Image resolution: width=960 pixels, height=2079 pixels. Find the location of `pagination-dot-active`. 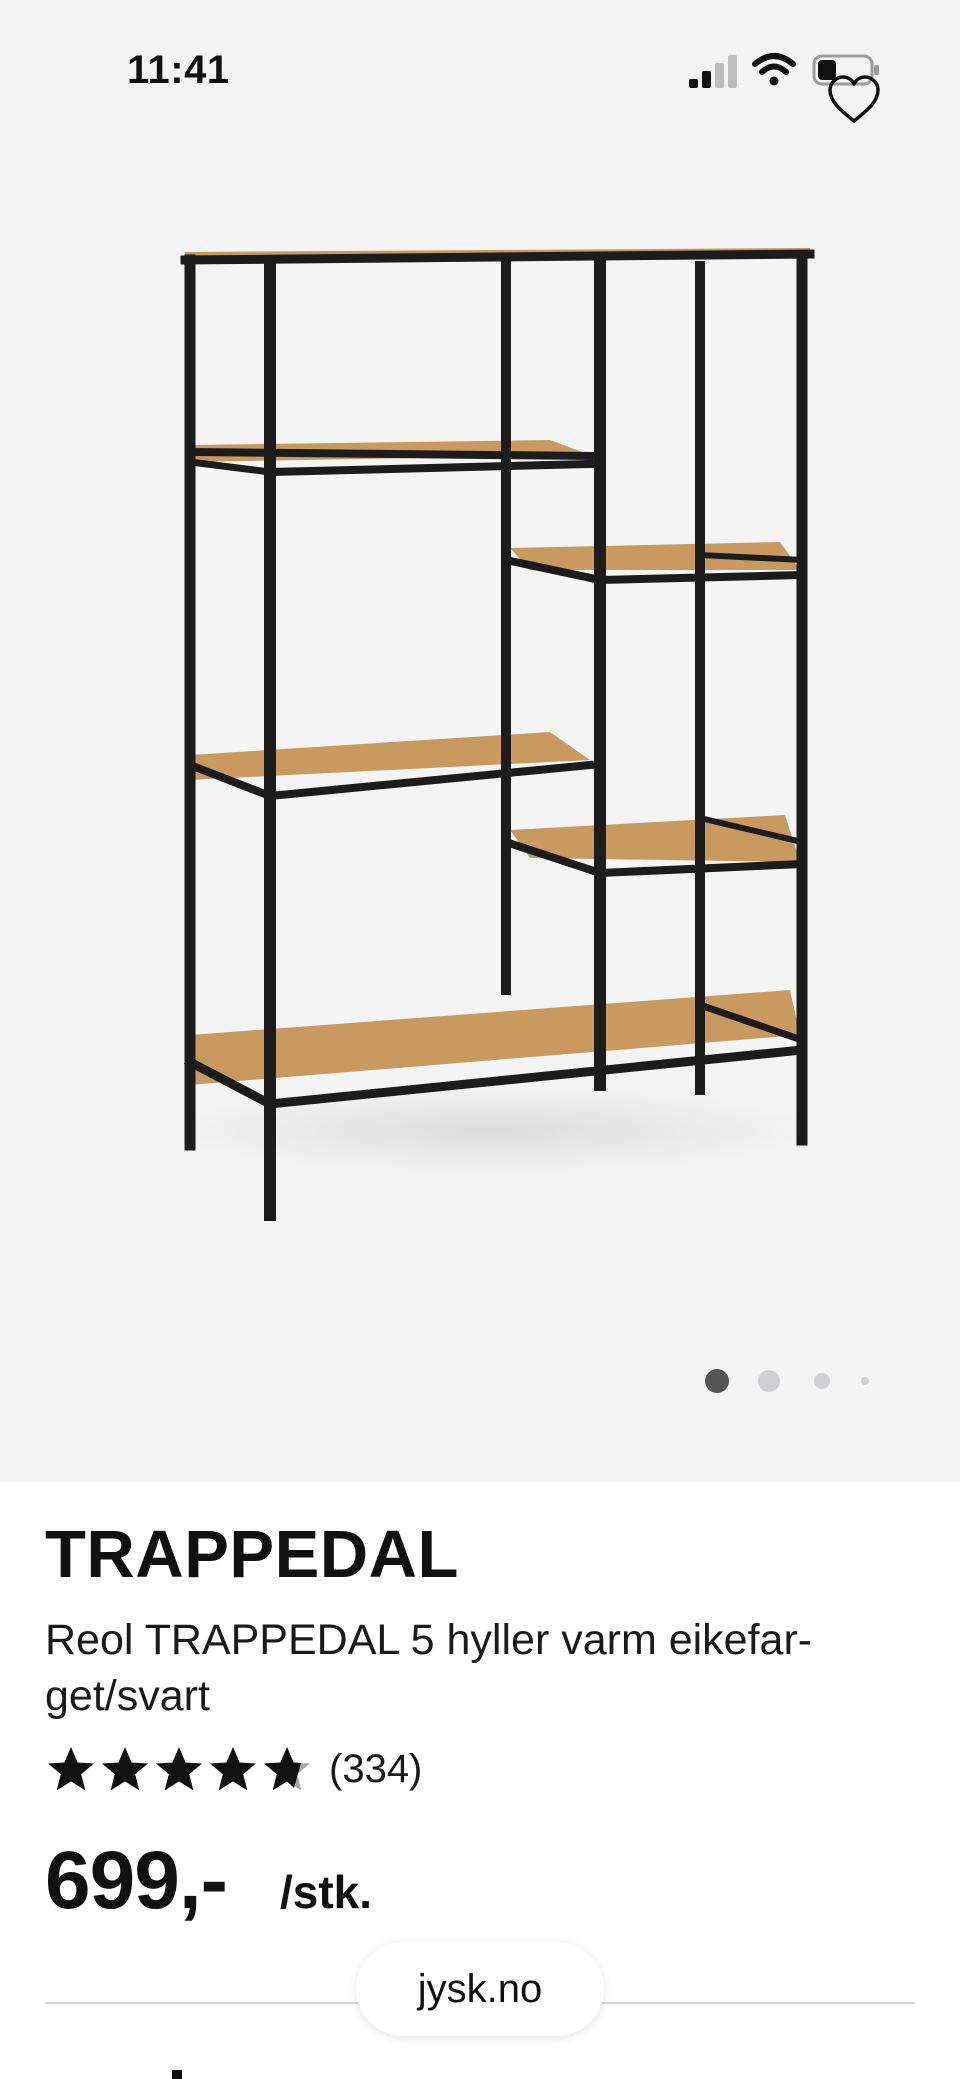

pagination-dot-active is located at coordinates (717, 1381).